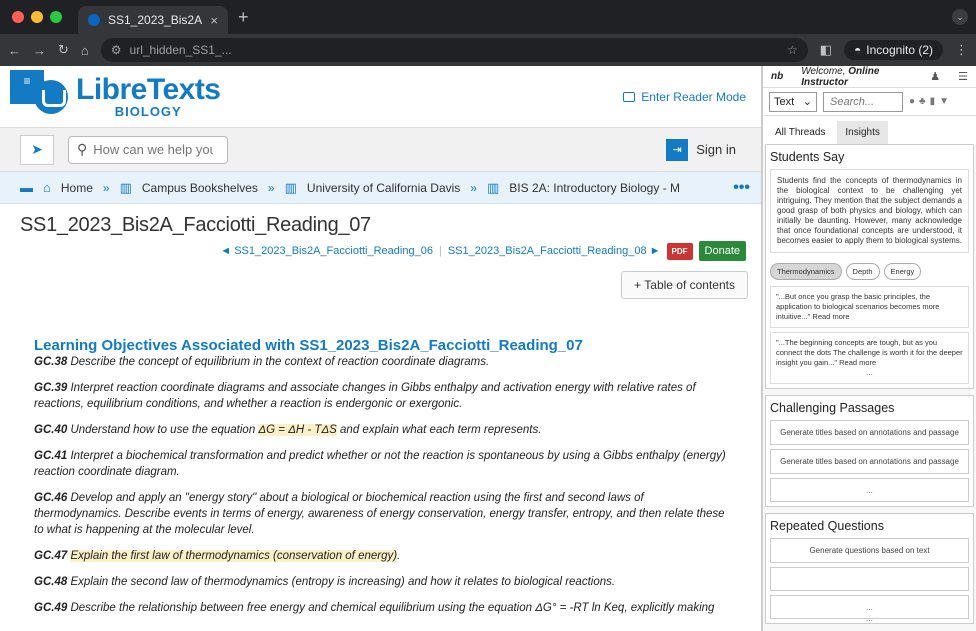 Image resolution: width=976 pixels, height=631 pixels. What do you see at coordinates (912, 101) in the screenshot?
I see `comment-filter-icon: ●` at bounding box center [912, 101].